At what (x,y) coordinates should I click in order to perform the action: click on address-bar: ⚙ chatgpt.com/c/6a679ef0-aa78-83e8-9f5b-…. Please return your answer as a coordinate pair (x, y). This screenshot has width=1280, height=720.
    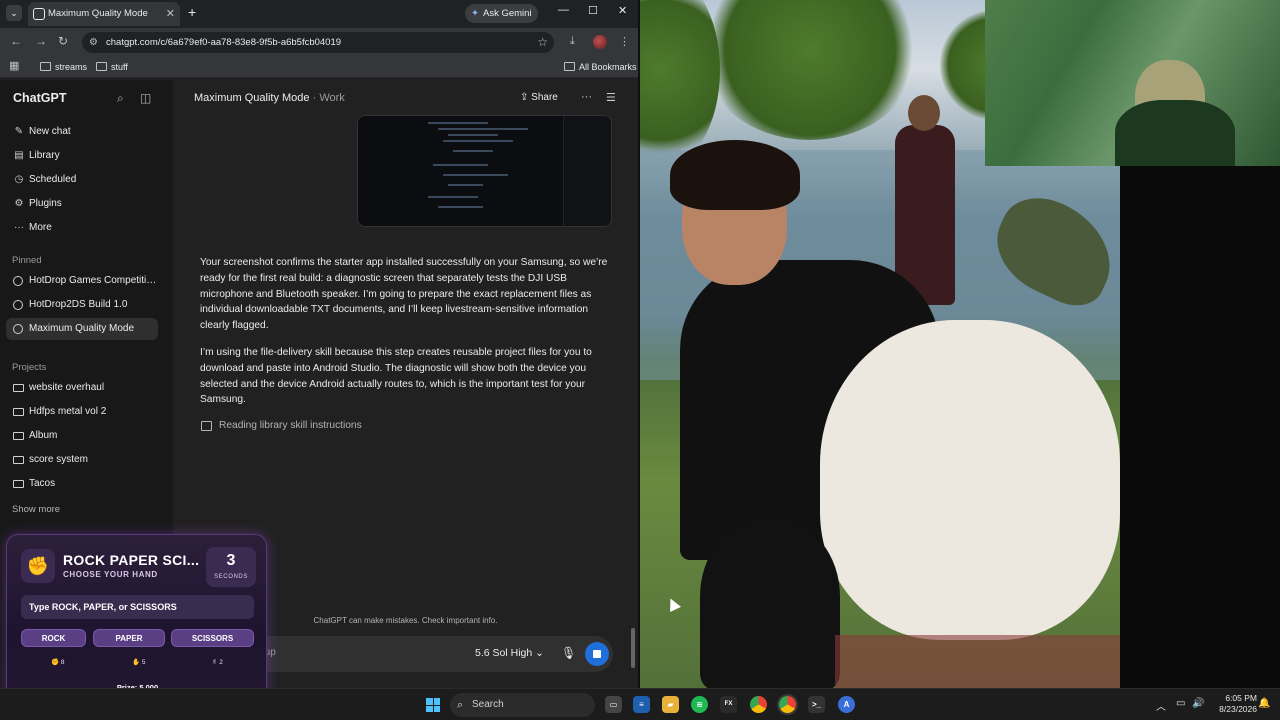
    Looking at the image, I should click on (318, 42).